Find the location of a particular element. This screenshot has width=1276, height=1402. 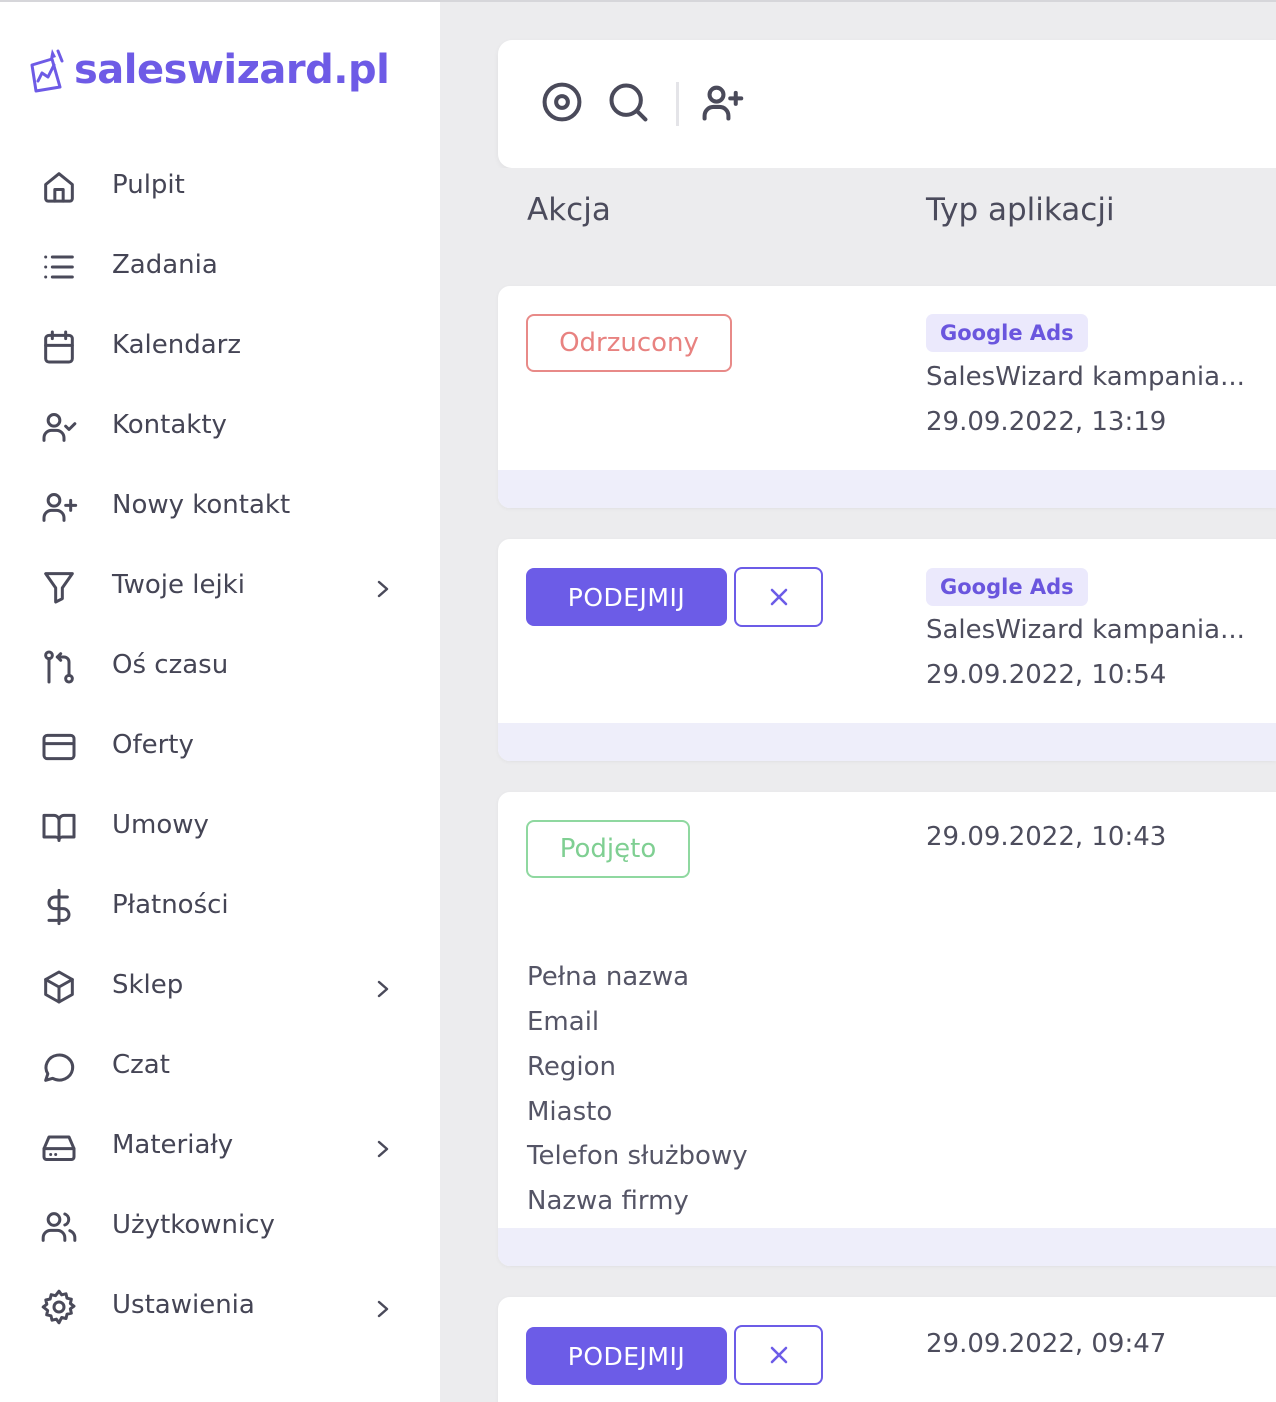

gear-icon is located at coordinates (59, 1307).